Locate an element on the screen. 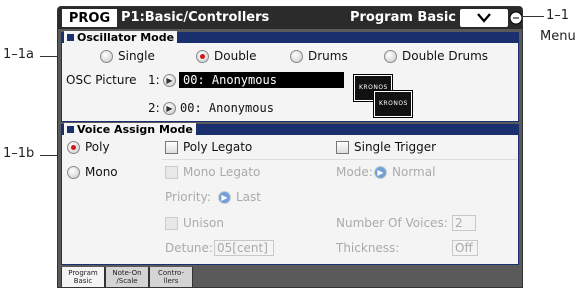 Image resolution: width=579 pixels, height=288 pixels. tab-program-basic: Program Basic is located at coordinates (83, 277).